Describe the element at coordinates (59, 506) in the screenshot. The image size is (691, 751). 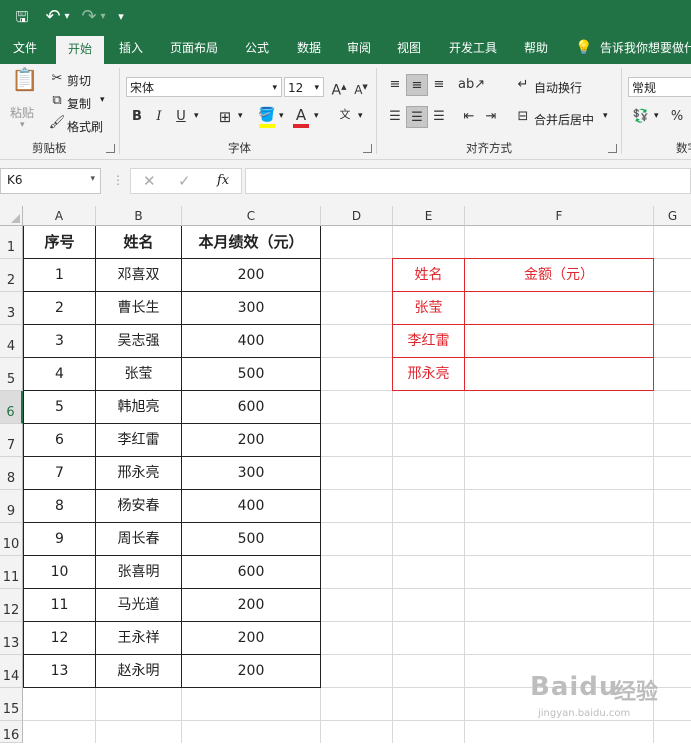
I see `table-cell: 8` at that location.